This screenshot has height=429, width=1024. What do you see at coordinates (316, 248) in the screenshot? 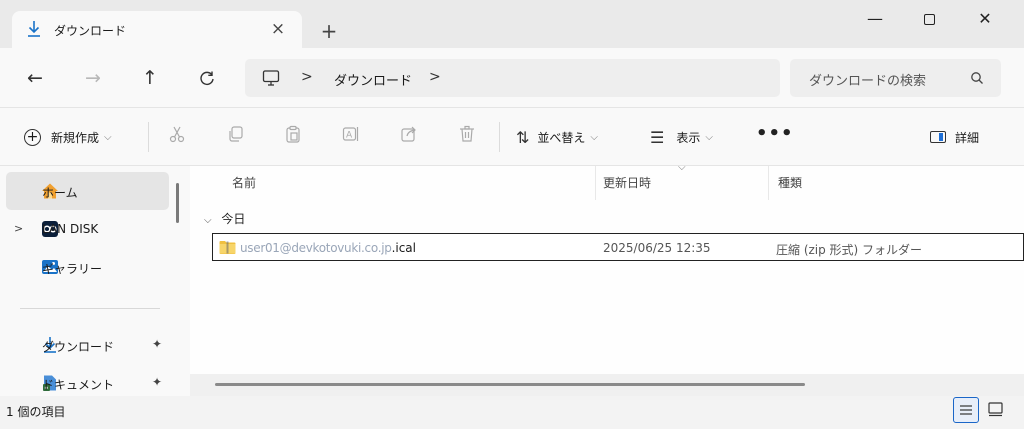
I see `file-name-obscured: user01@devkotovuki.co.jp` at bounding box center [316, 248].